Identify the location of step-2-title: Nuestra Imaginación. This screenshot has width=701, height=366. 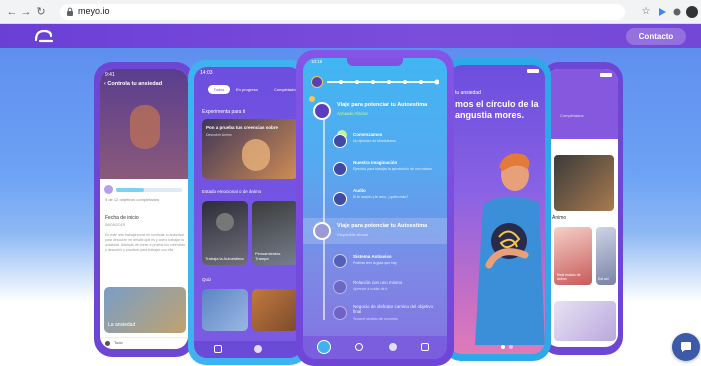
(375, 162).